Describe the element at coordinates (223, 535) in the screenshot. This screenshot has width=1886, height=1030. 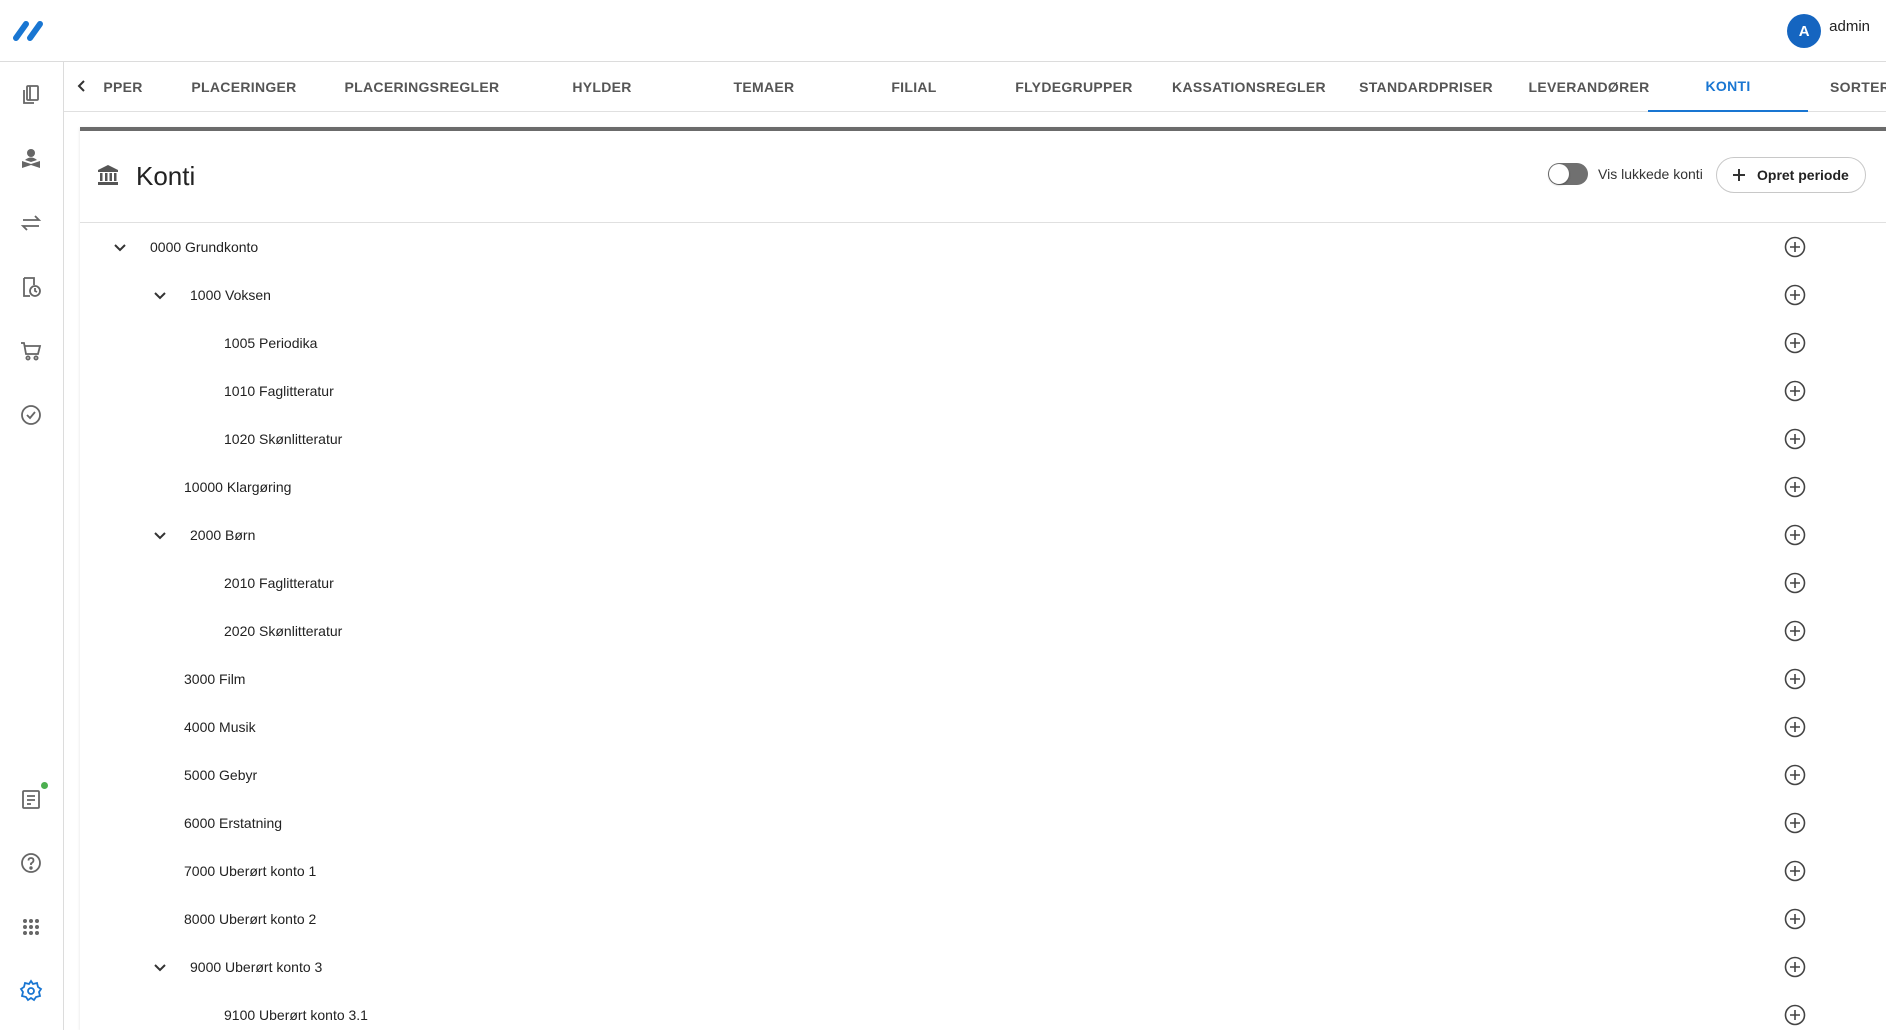
I see `tree-row-label: 2000 Børn` at that location.